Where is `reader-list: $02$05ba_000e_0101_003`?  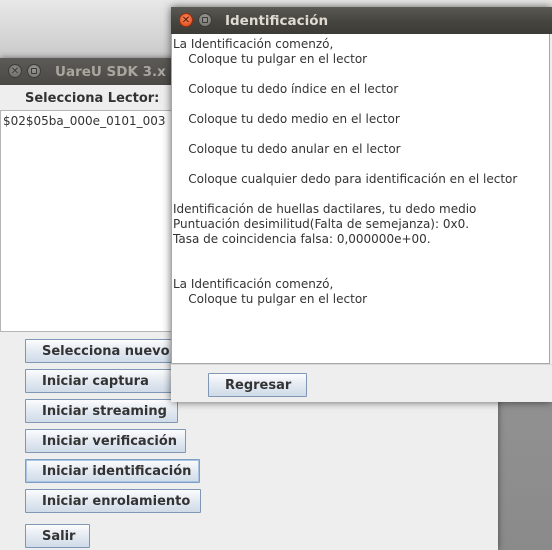
reader-list: $02$05ba_000e_0101_003 is located at coordinates (87, 221).